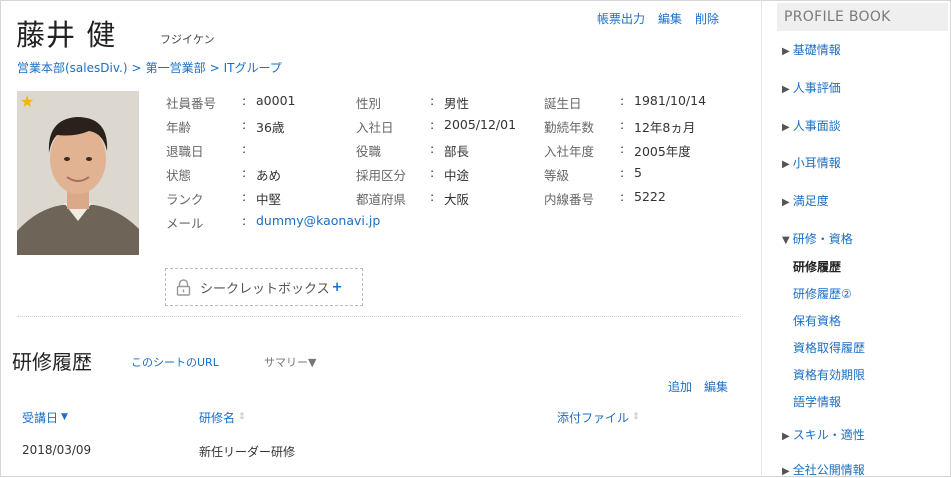 The image size is (951, 478). Describe the element at coordinates (175, 362) in the screenshot. I see `sheet-url-link: このシートのURL` at that location.